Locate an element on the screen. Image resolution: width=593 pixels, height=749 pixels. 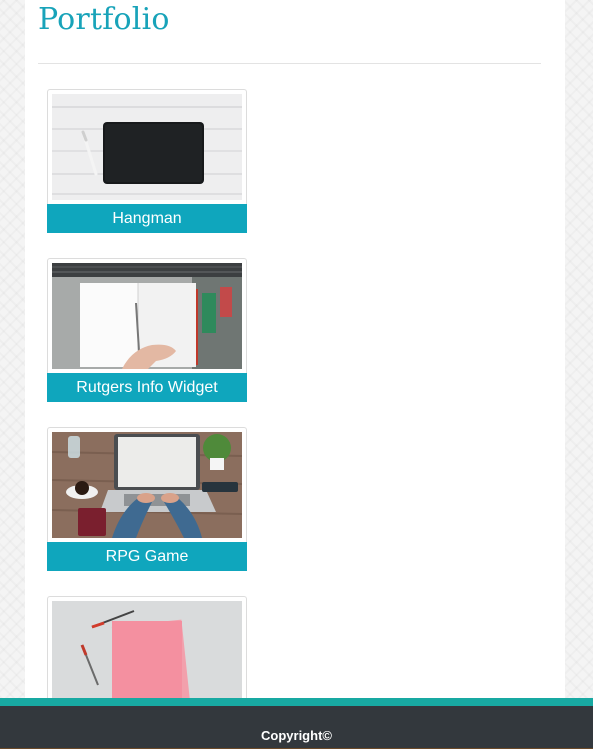
portfolio-card-rutgers-info-widget: Rutgers Info Widget is located at coordinates (147, 330).